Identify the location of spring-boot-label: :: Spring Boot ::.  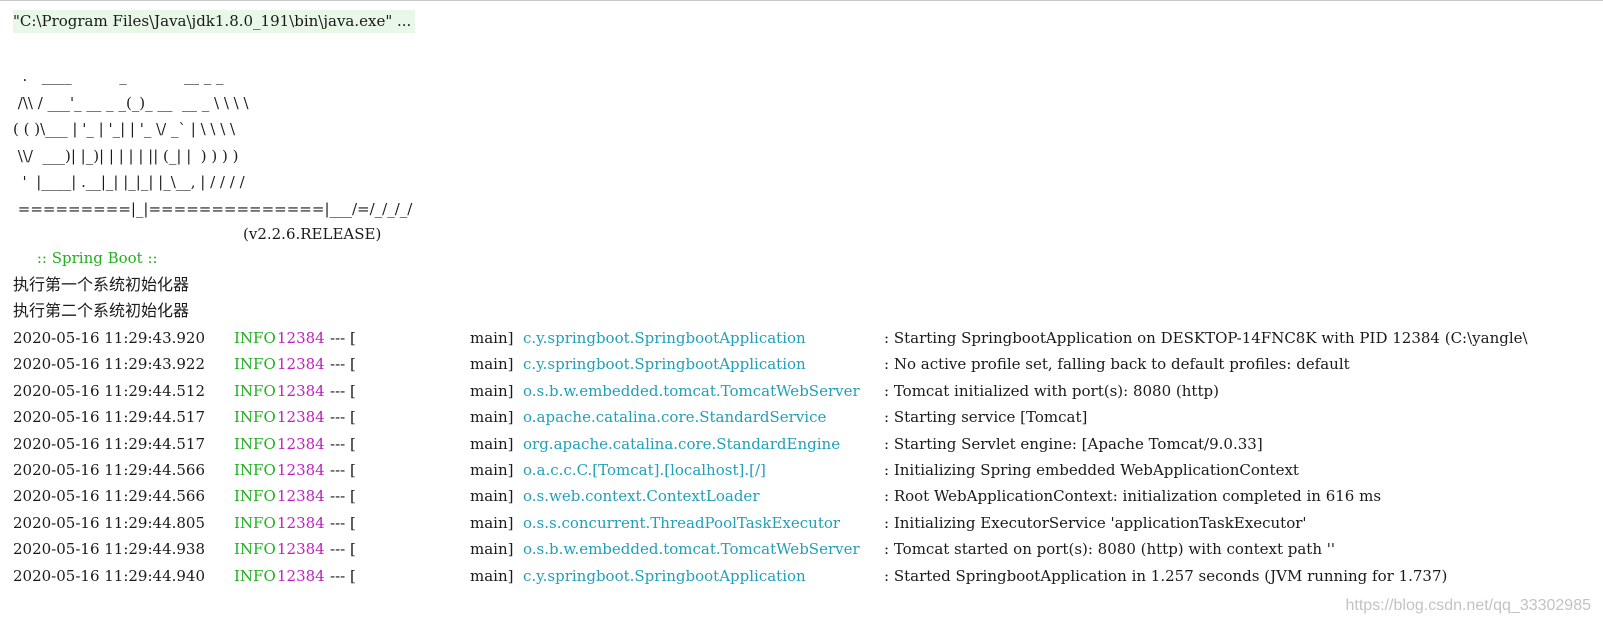
(97, 258).